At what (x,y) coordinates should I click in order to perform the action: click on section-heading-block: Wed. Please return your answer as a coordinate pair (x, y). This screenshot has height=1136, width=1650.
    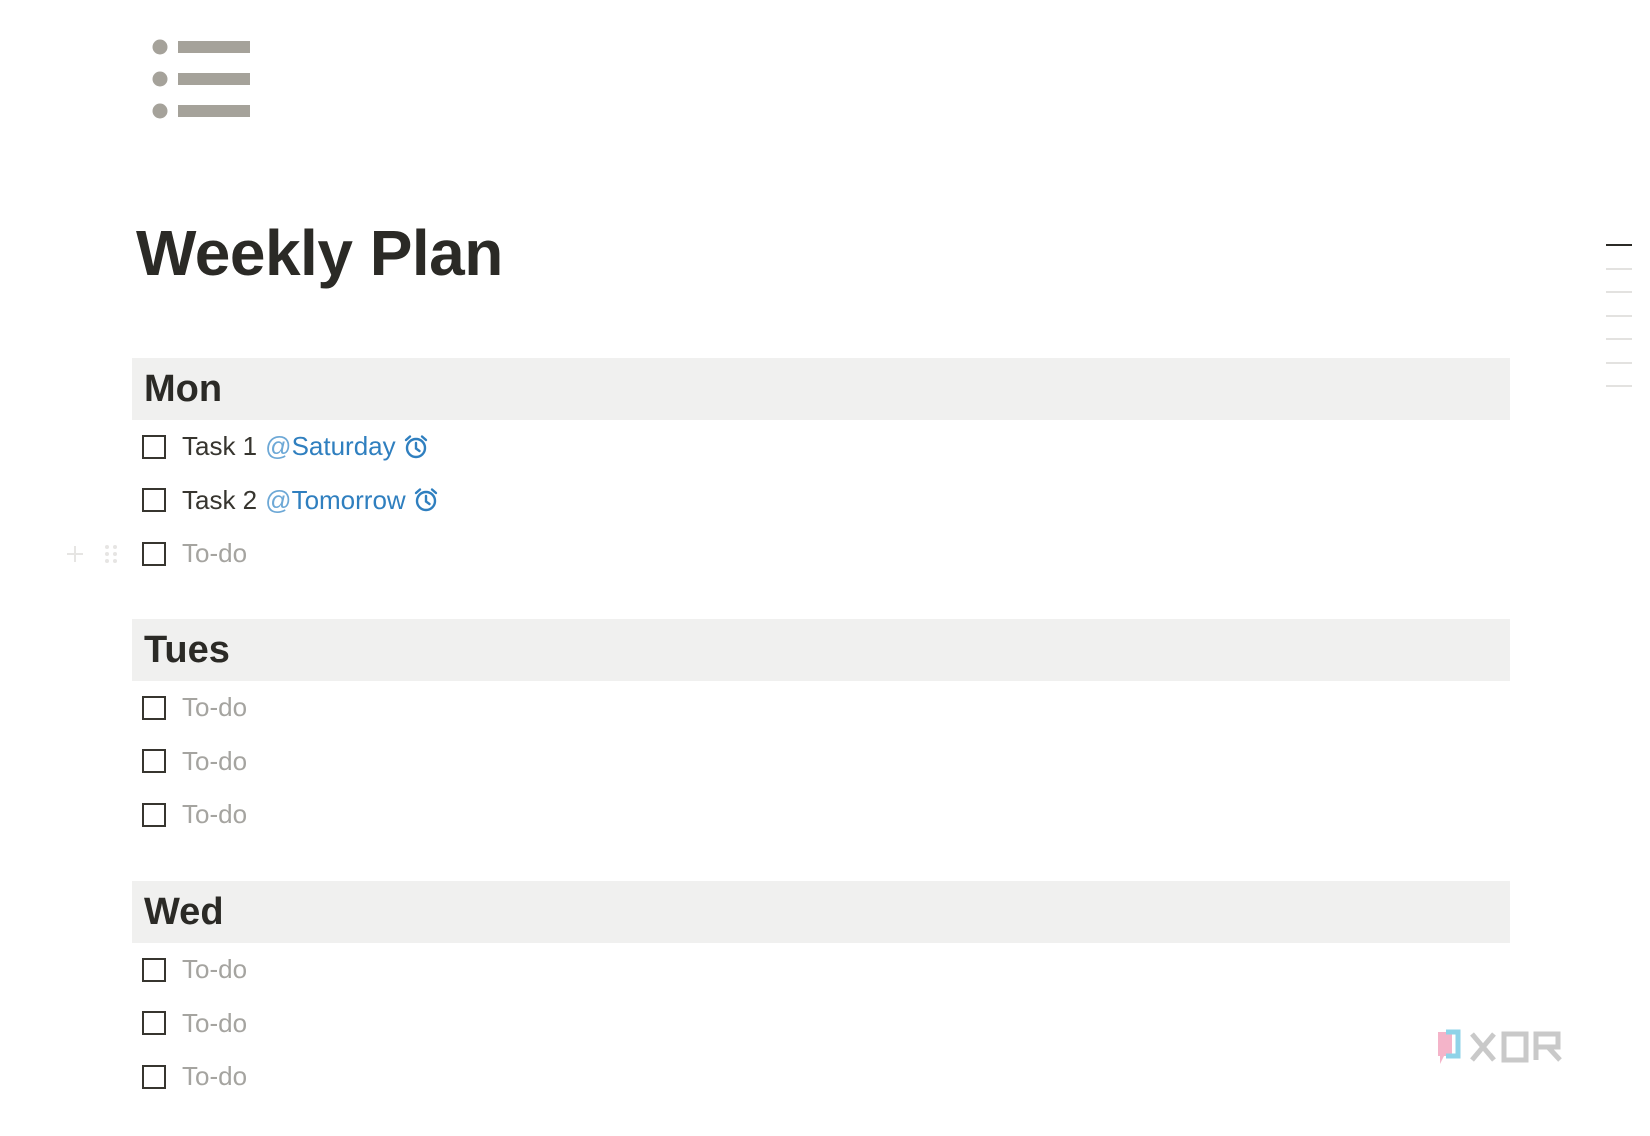
    Looking at the image, I should click on (821, 912).